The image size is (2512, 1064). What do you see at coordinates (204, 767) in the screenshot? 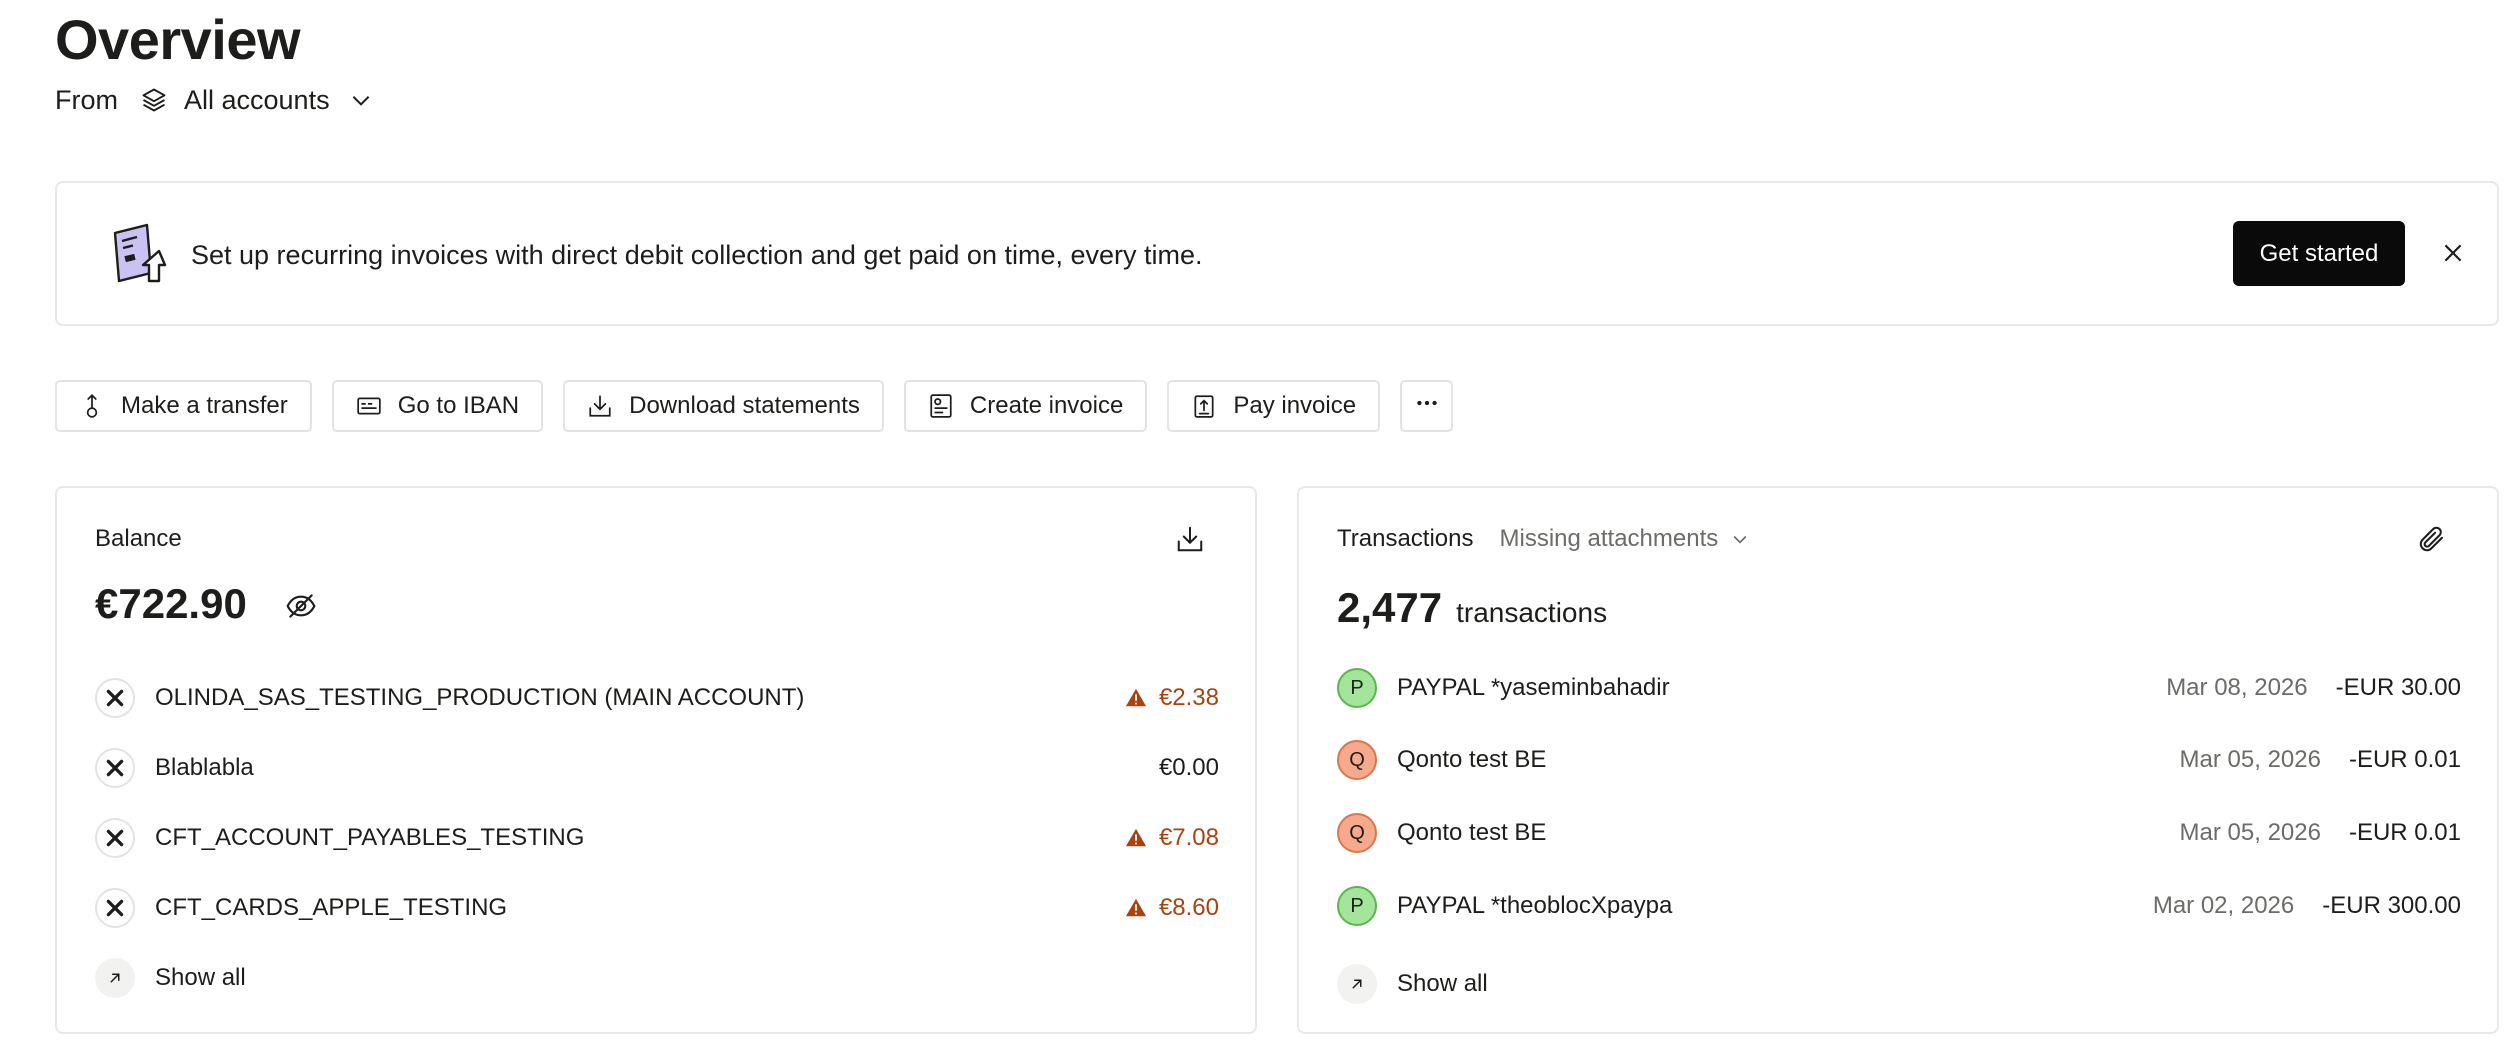
I see `account-name: Blablabla` at bounding box center [204, 767].